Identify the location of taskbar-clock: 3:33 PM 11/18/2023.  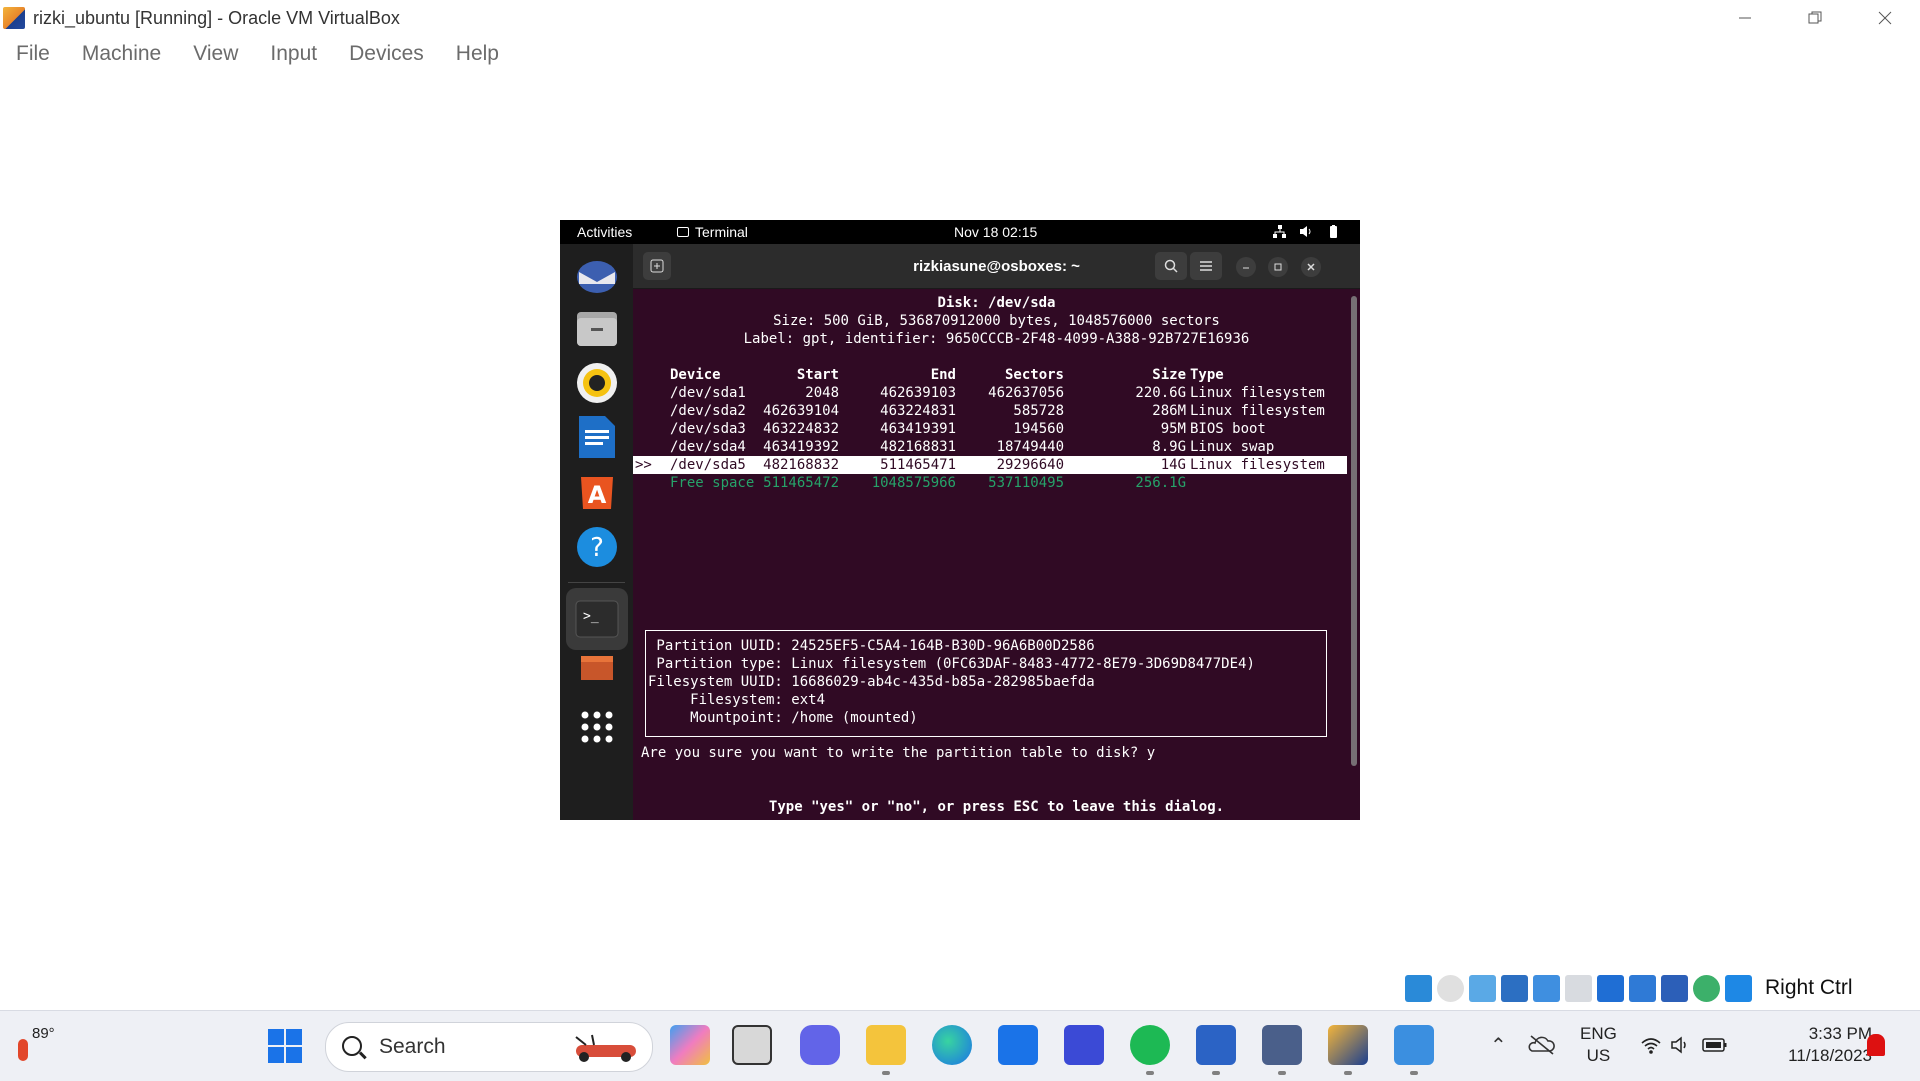
(1816, 1045).